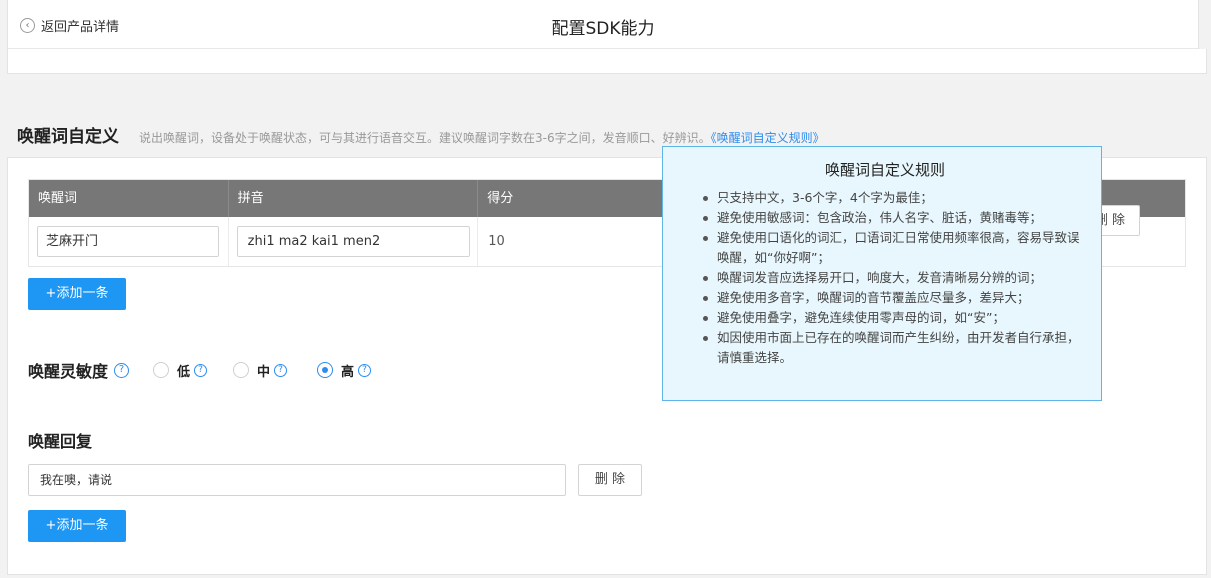 The height and width of the screenshot is (578, 1211). I want to click on radio-medium, so click(241, 370).